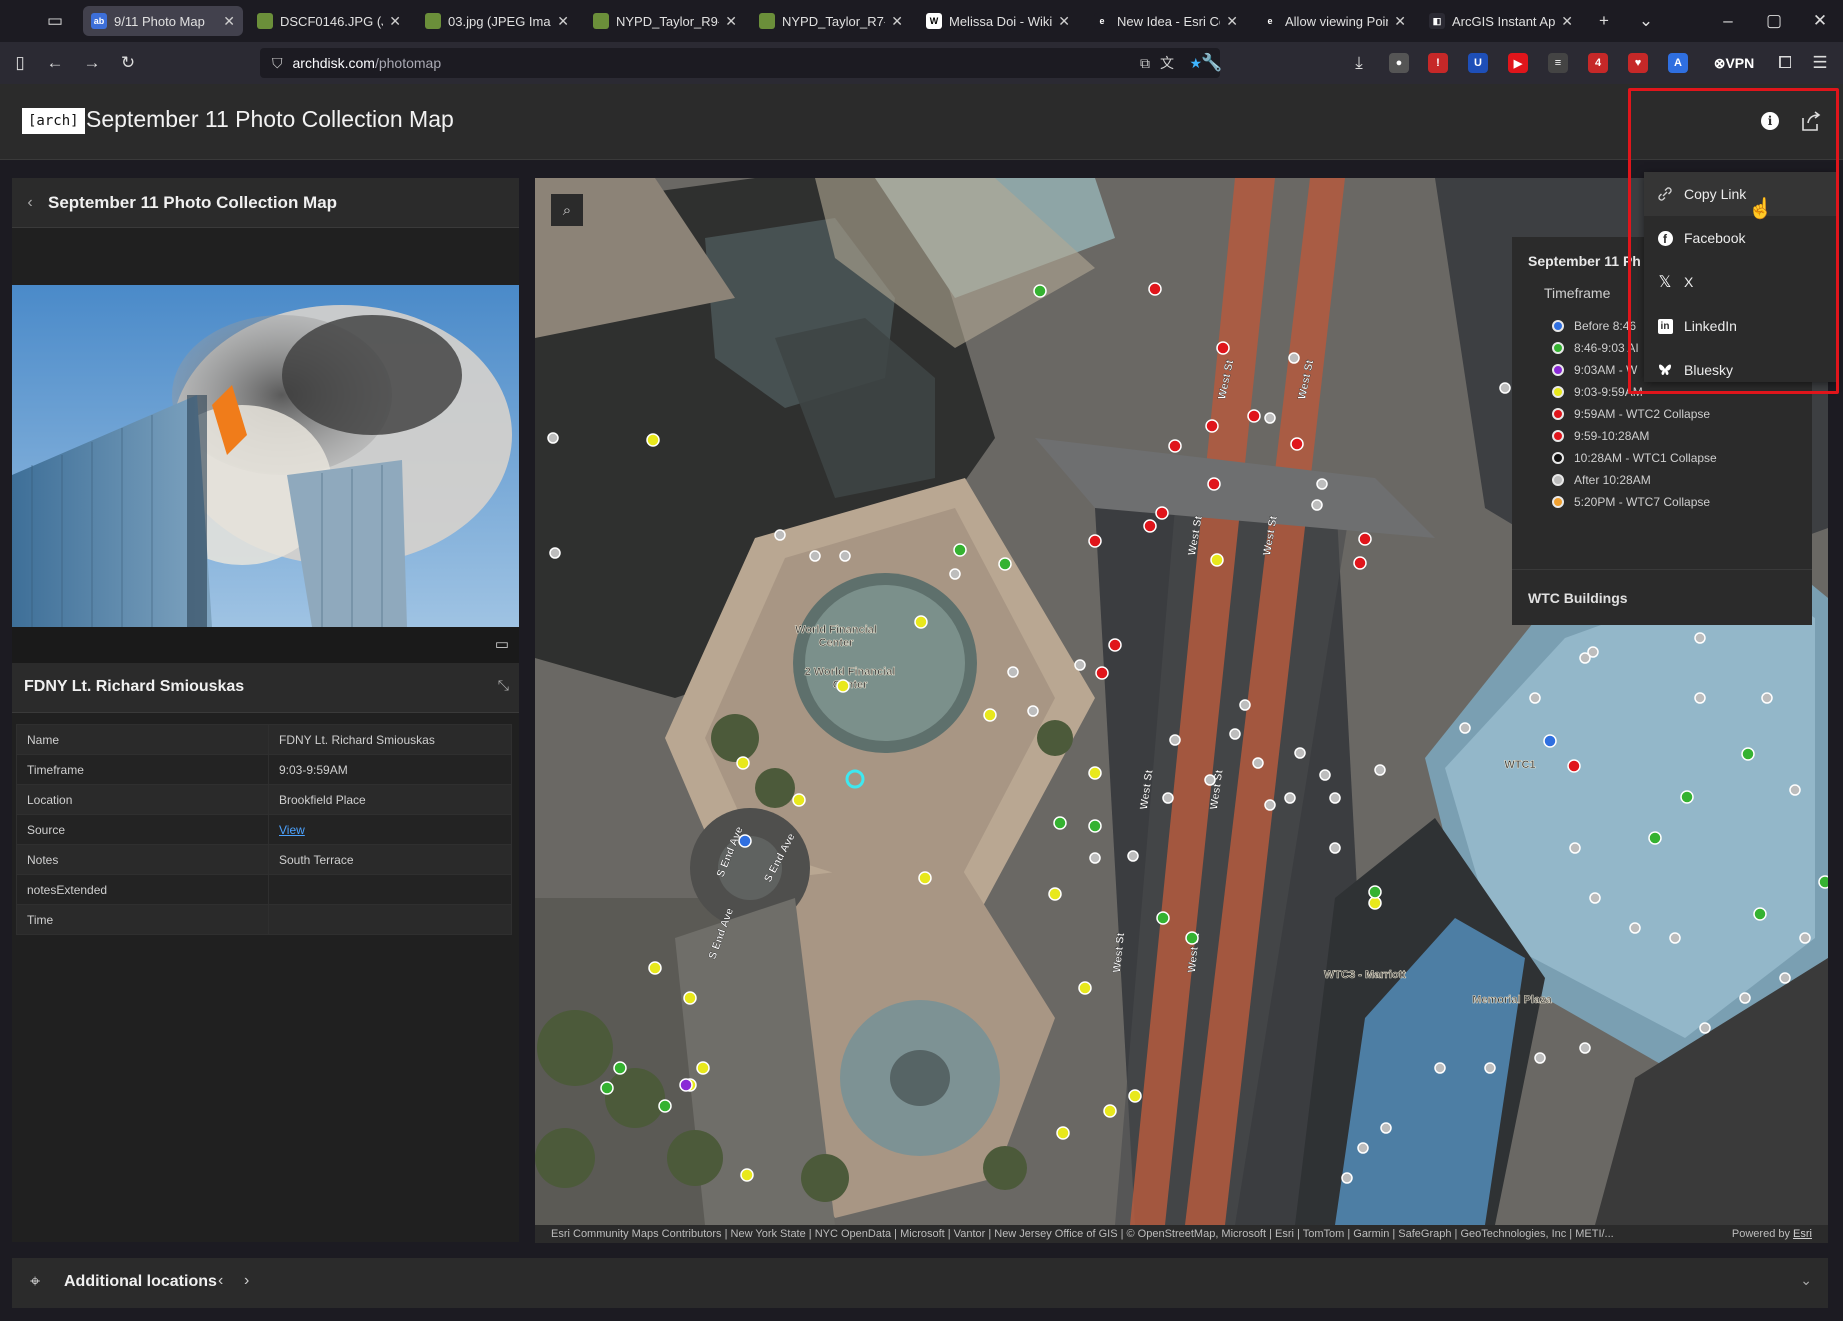  What do you see at coordinates (1820, 63) in the screenshot?
I see `menu-icon: ☰` at bounding box center [1820, 63].